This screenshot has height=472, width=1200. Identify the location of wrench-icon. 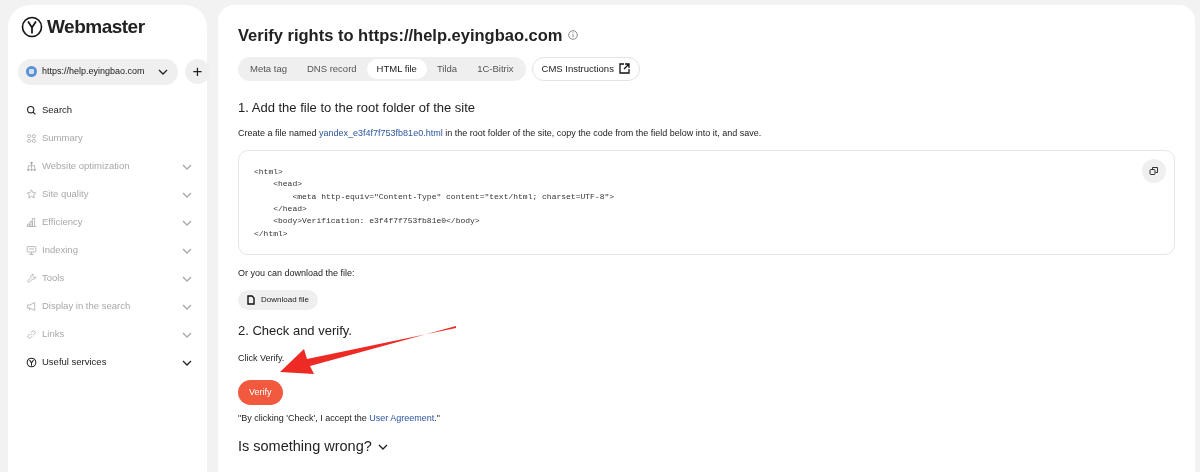
(31, 278).